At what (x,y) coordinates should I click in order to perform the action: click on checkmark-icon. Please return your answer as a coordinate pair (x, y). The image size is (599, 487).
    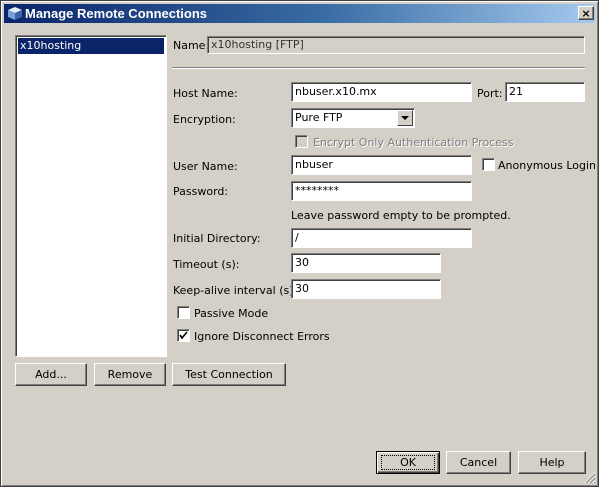
    Looking at the image, I should click on (183, 335).